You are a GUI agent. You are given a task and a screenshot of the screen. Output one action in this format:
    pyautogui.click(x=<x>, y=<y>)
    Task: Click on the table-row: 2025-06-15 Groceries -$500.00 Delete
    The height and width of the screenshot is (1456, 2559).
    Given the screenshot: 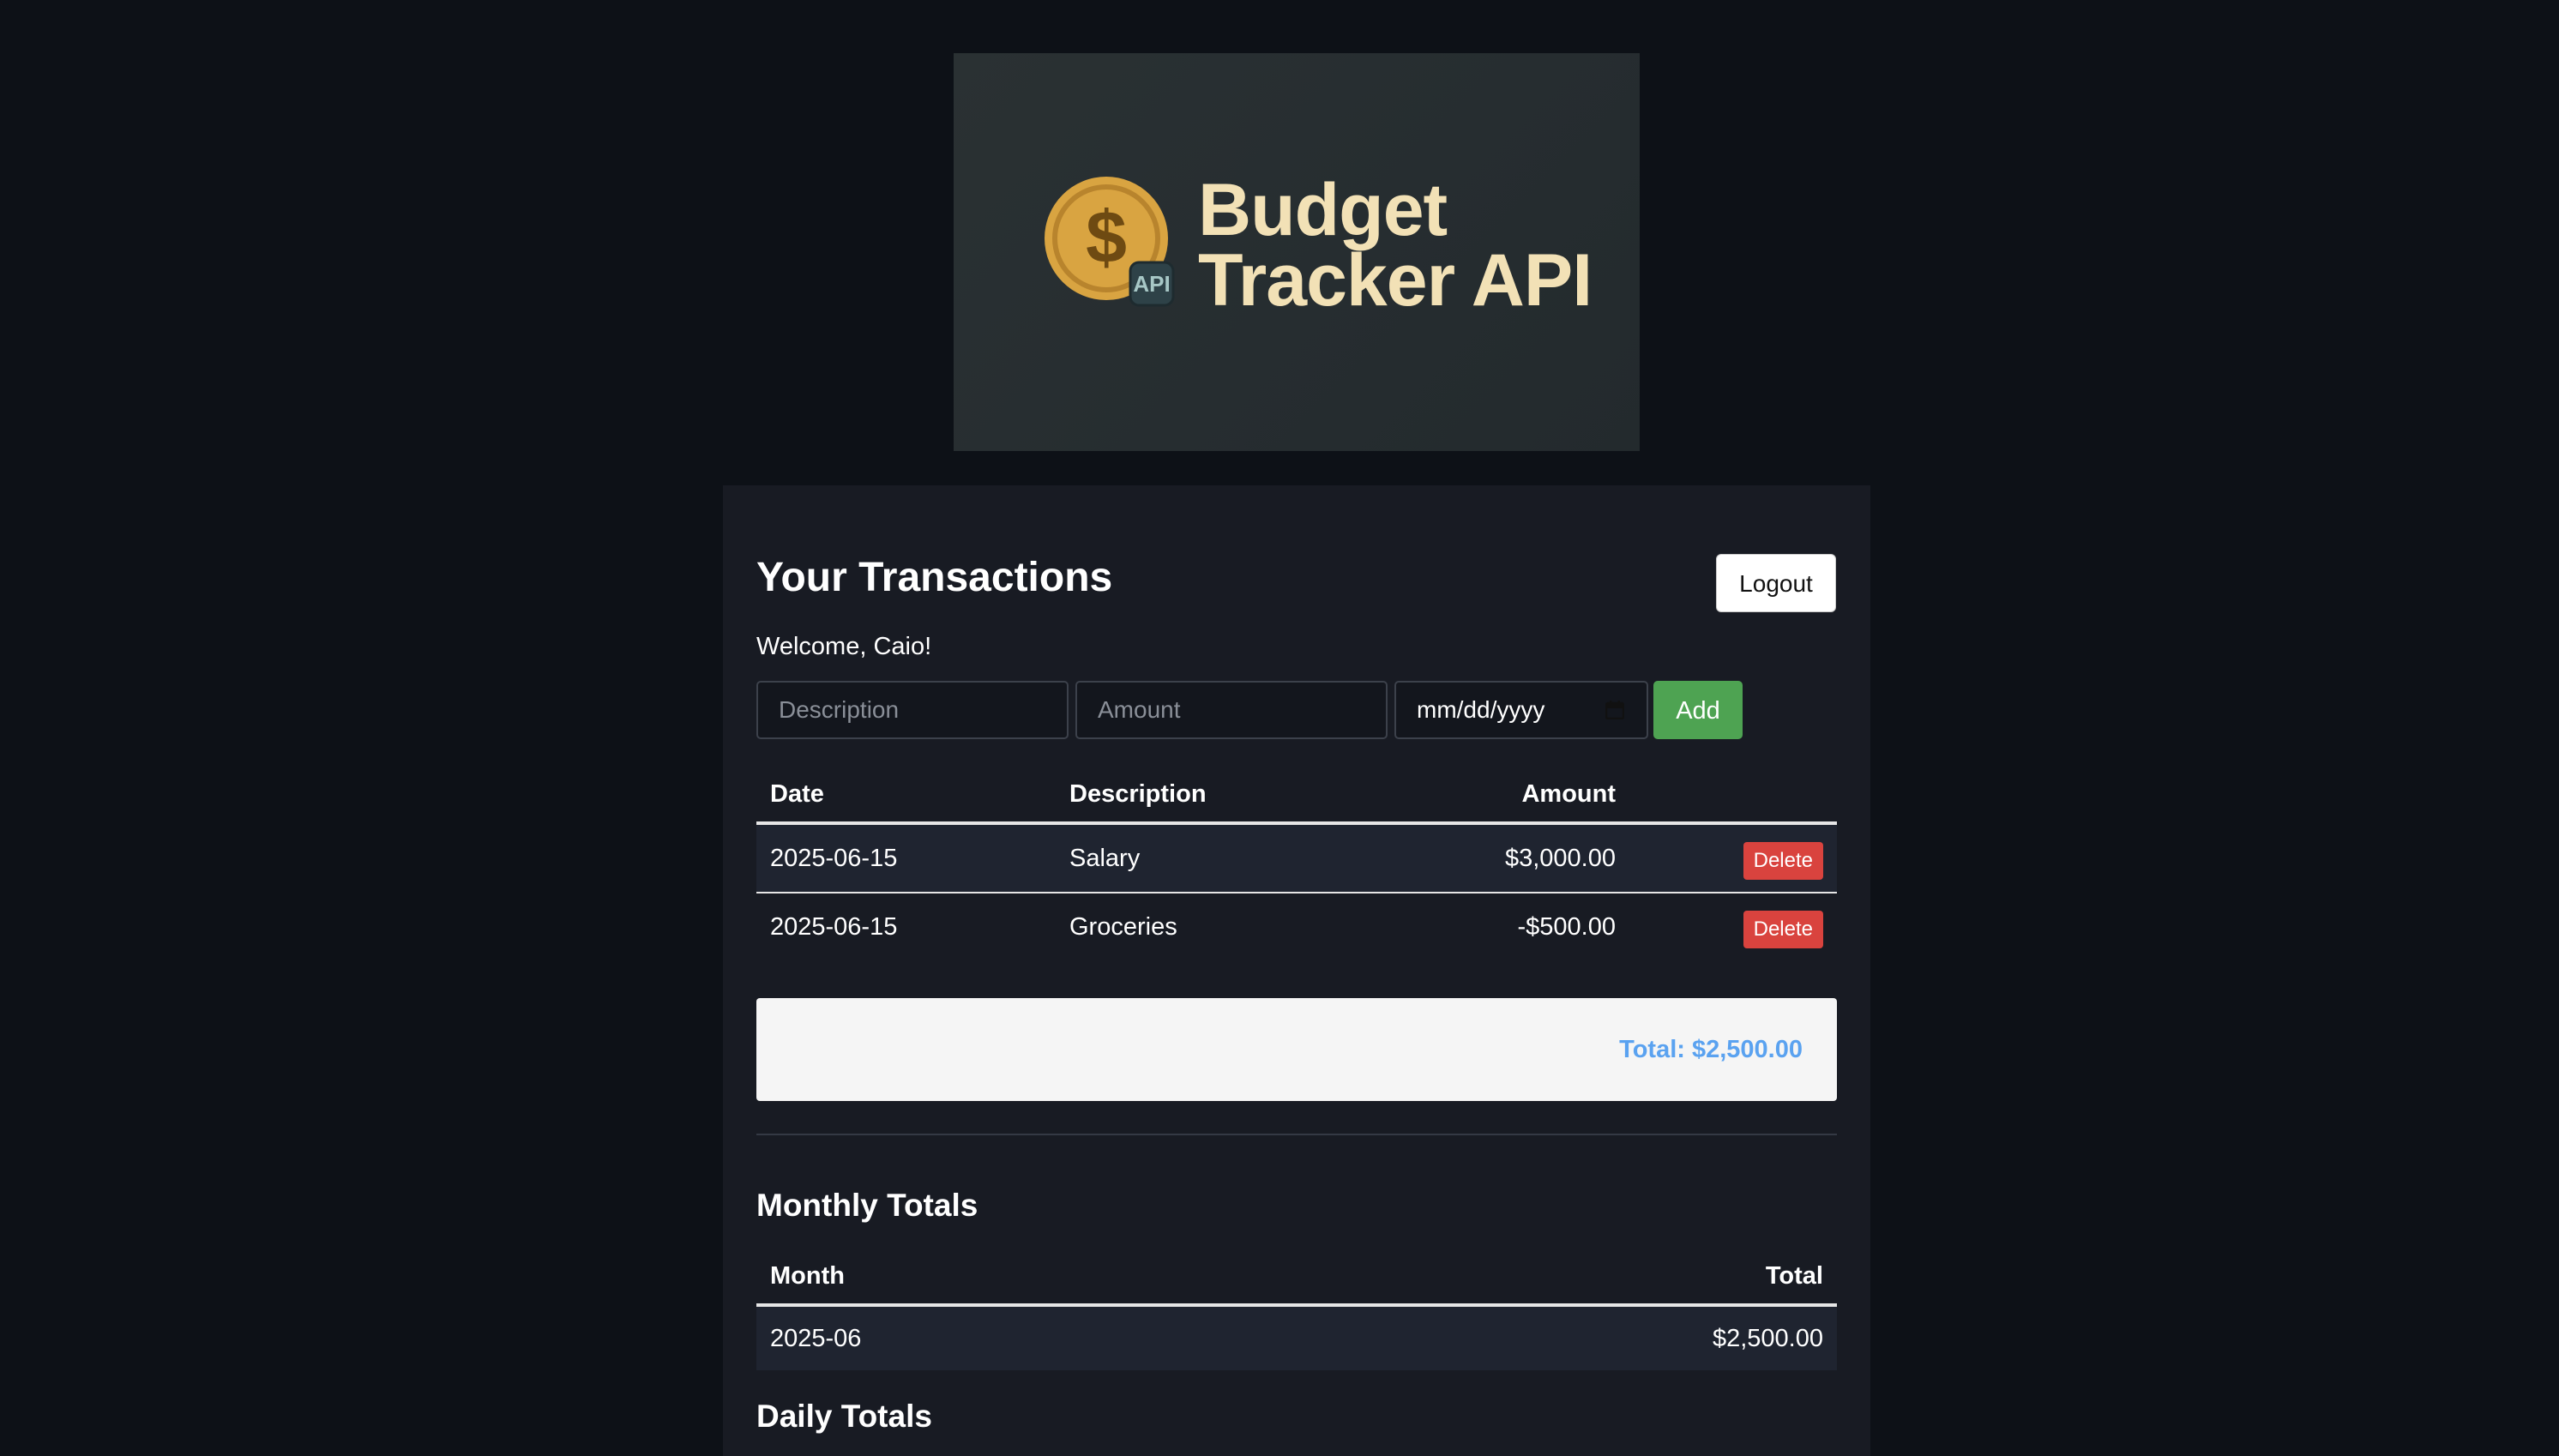 What is the action you would take?
    pyautogui.click(x=1296, y=927)
    